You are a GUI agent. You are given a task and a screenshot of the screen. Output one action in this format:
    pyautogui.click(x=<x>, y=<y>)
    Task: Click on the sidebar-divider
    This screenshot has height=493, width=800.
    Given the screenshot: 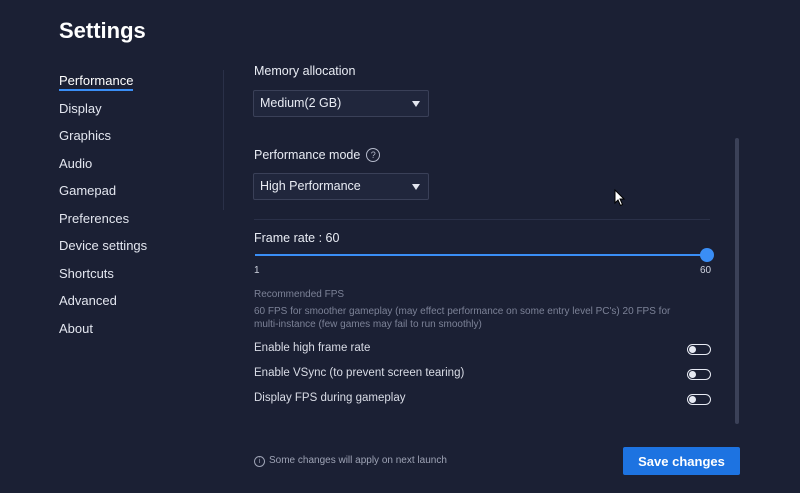 What is the action you would take?
    pyautogui.click(x=223, y=140)
    